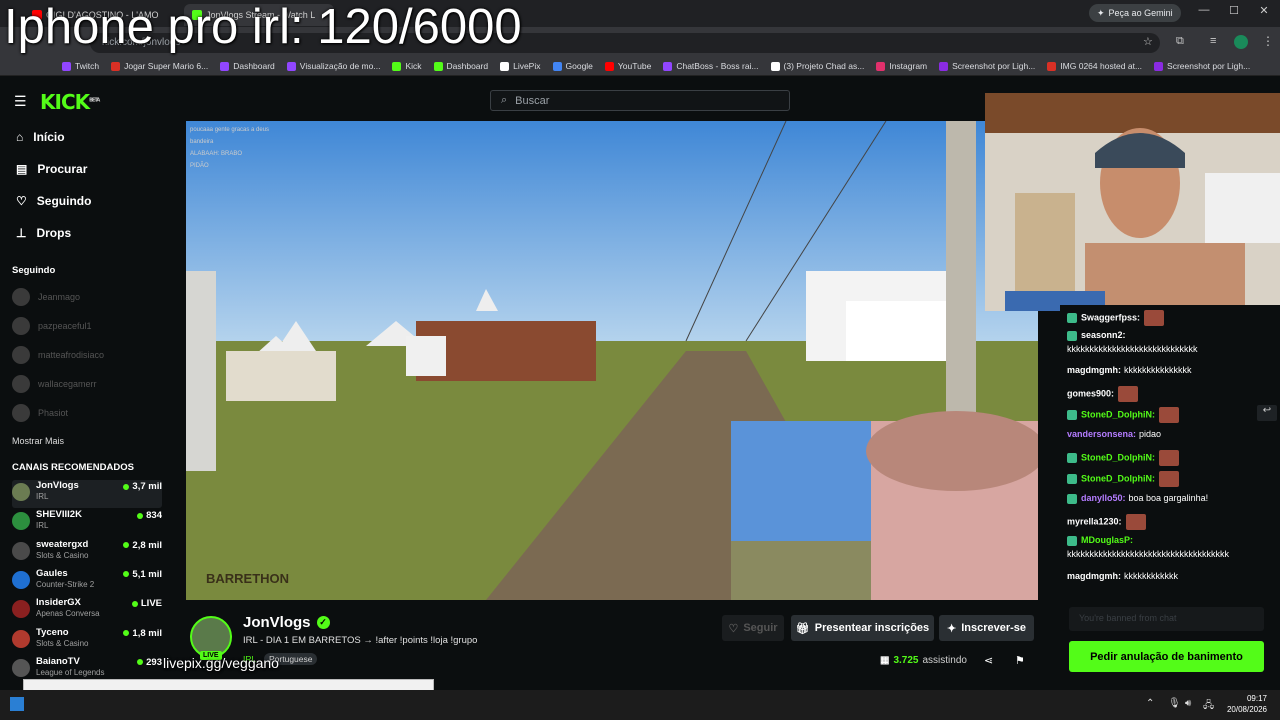 The image size is (1280, 720). I want to click on badge-icon, so click(1072, 498).